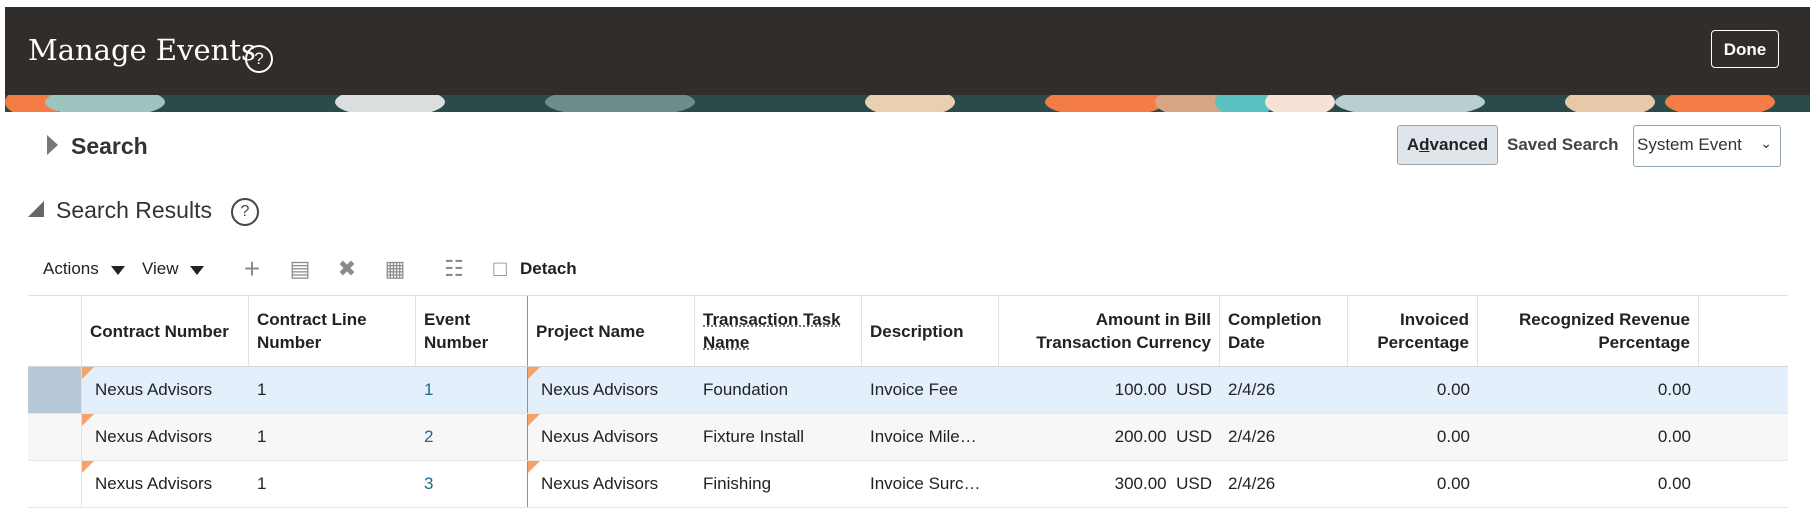  Describe the element at coordinates (930, 331) in the screenshot. I see `column-header-description: Description` at that location.